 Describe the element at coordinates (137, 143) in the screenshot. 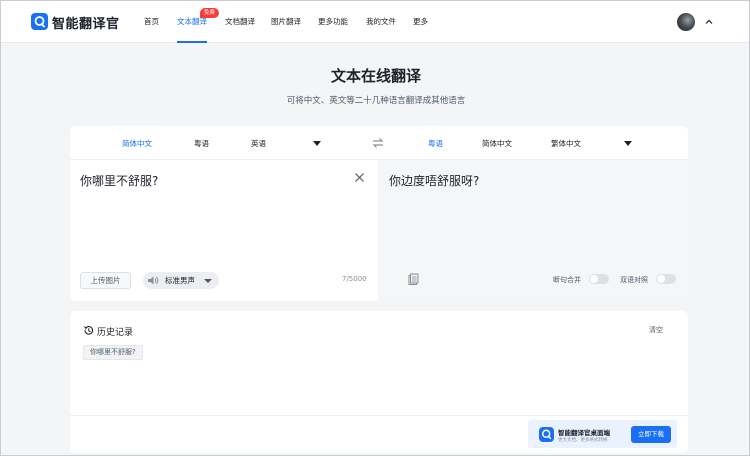

I see `source-lang-simplified-chinese: 简体中文` at that location.